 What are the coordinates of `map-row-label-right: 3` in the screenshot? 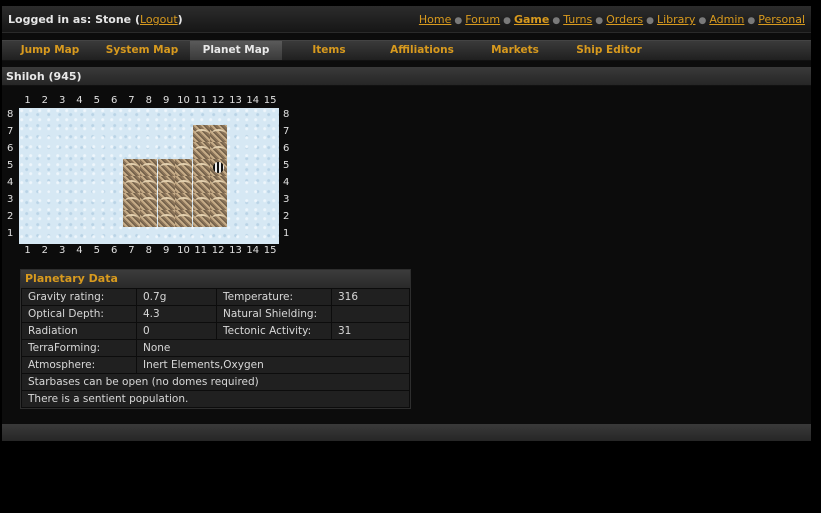 It's located at (286, 199).